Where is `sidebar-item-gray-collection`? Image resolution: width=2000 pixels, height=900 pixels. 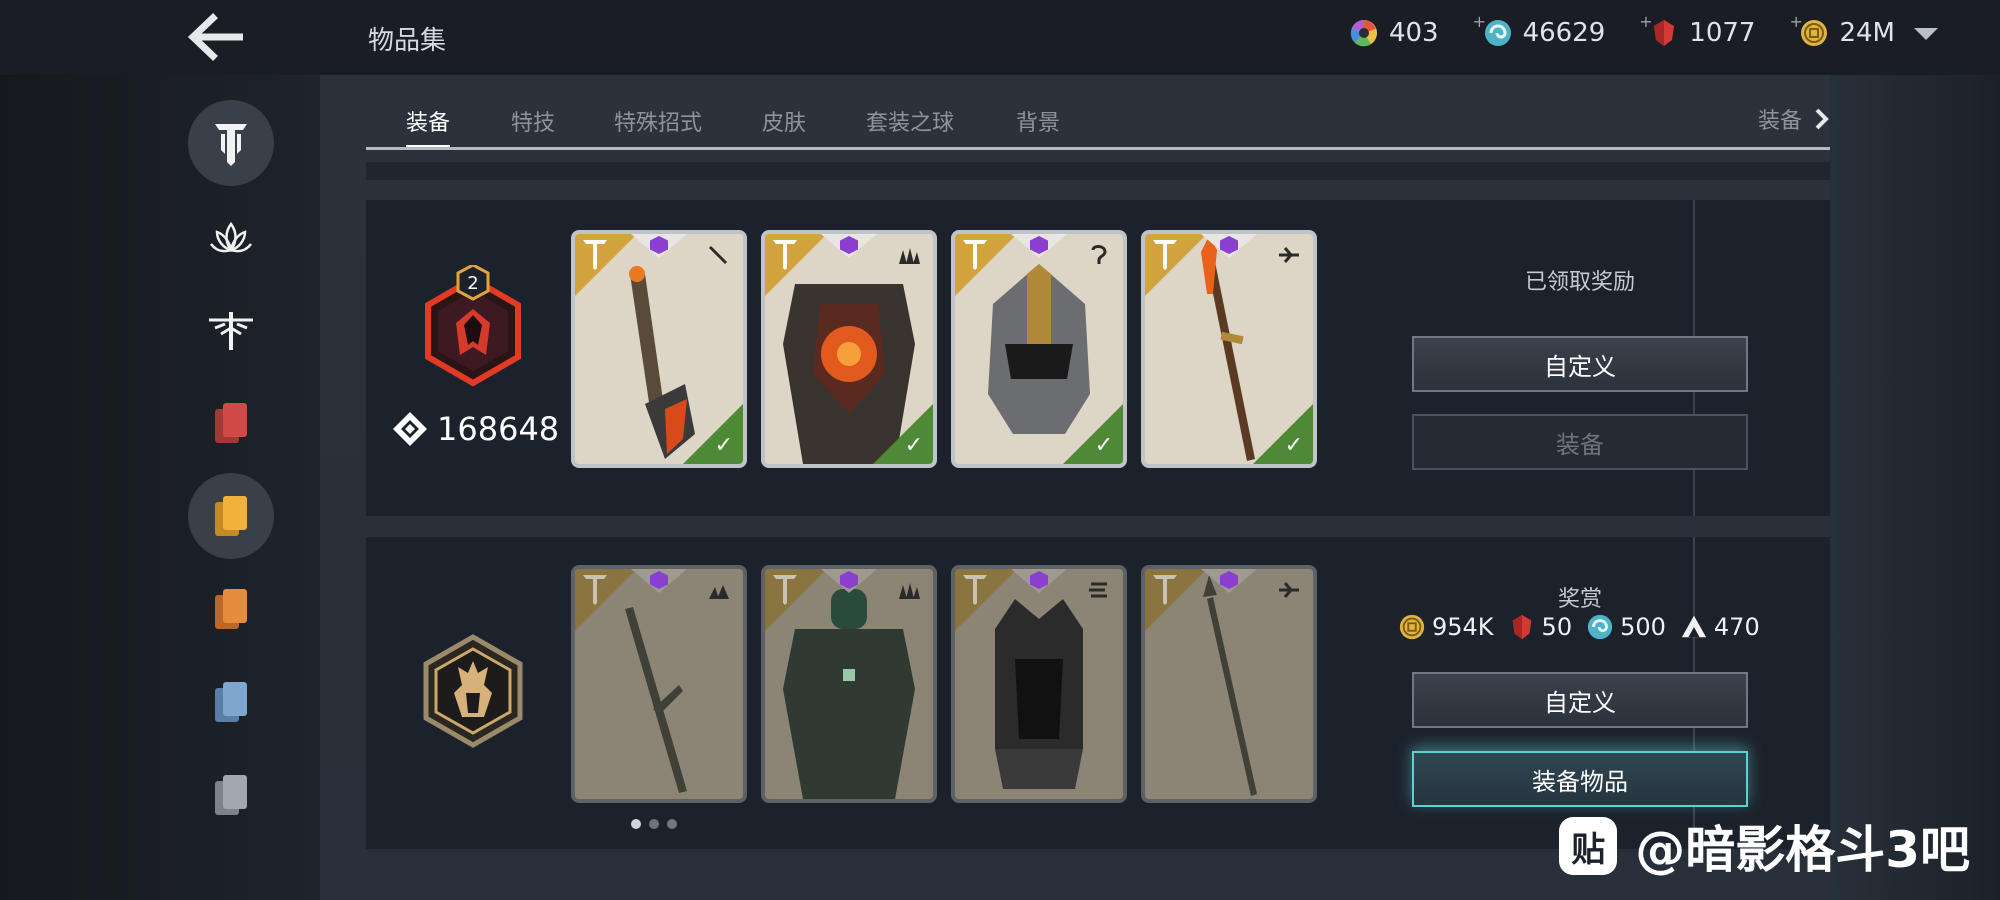
sidebar-item-gray-collection is located at coordinates (231, 795).